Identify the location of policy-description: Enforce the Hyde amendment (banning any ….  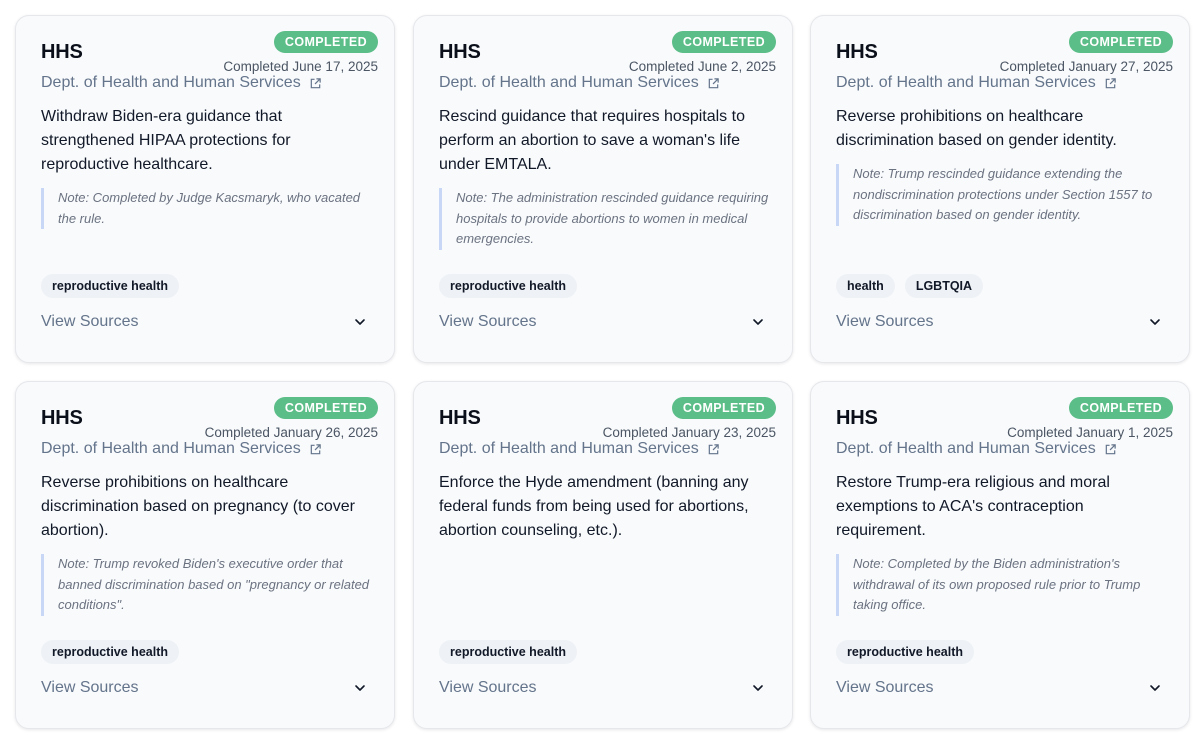
(594, 506).